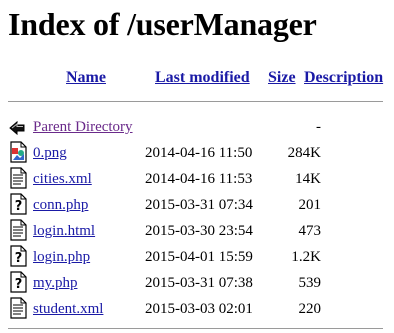 This screenshot has height=333, width=394. I want to click on parent-directory-link: Parent Directory, so click(83, 127).